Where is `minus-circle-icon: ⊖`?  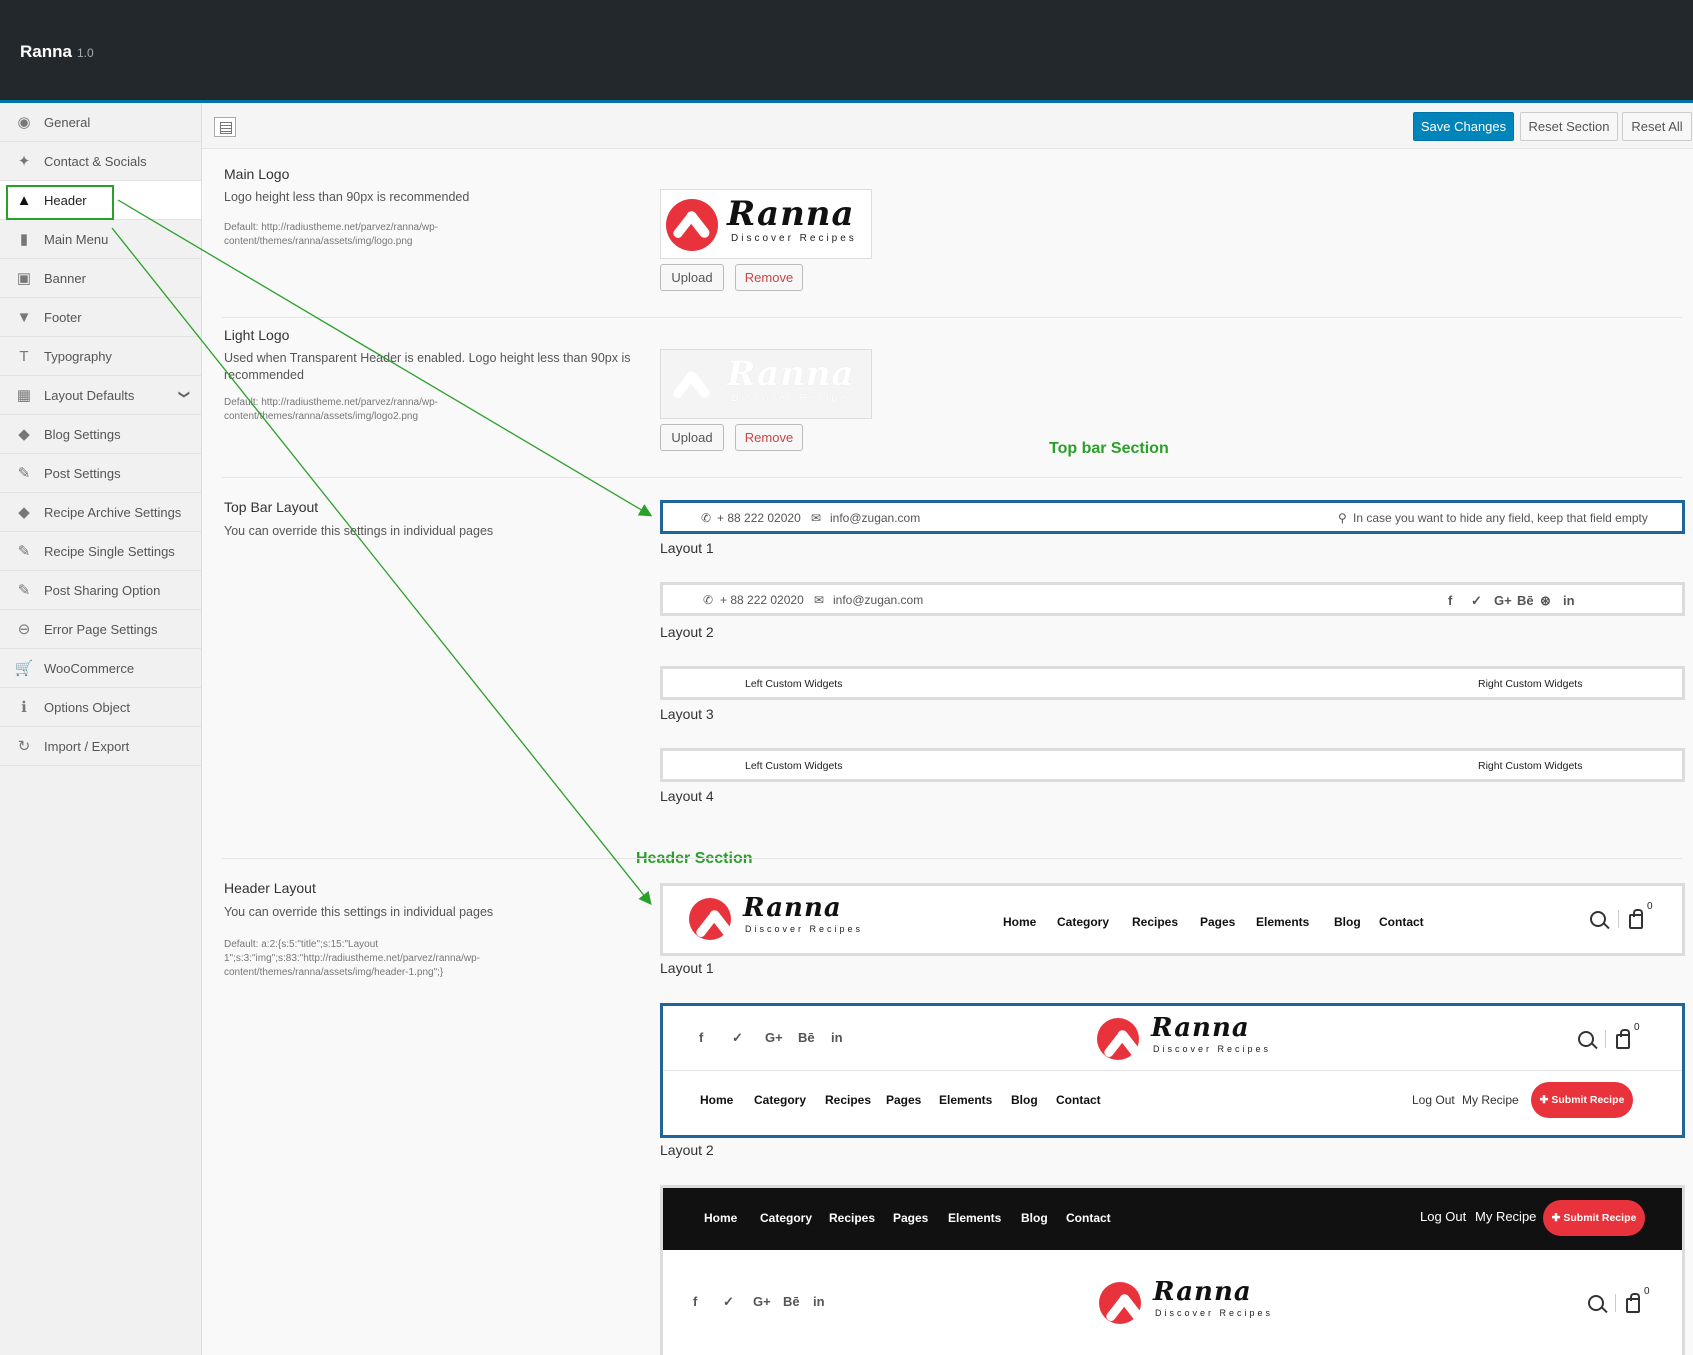 minus-circle-icon: ⊖ is located at coordinates (24, 629).